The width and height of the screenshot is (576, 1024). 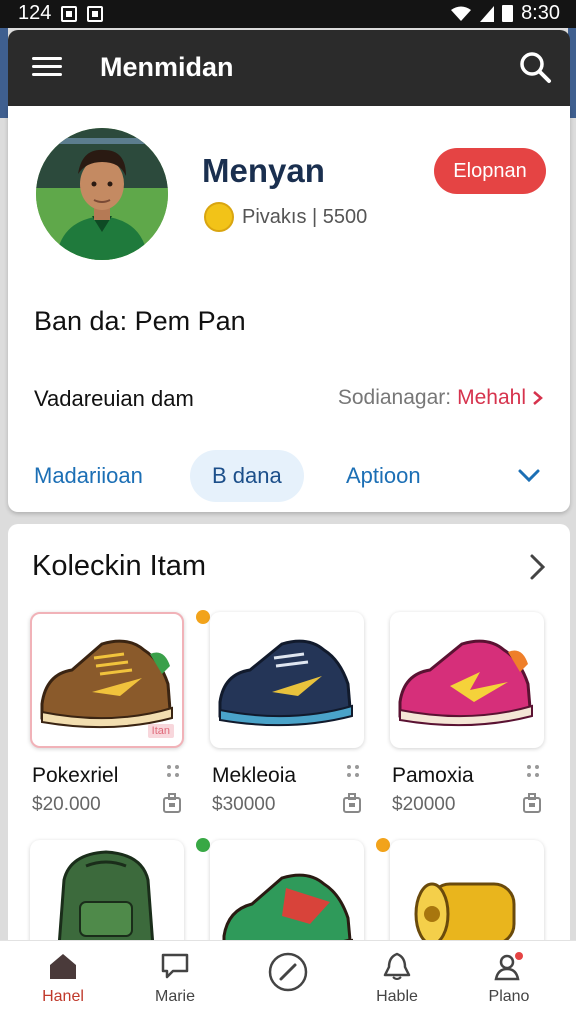 What do you see at coordinates (465, 683) in the screenshot?
I see `pink-sneaker-icon` at bounding box center [465, 683].